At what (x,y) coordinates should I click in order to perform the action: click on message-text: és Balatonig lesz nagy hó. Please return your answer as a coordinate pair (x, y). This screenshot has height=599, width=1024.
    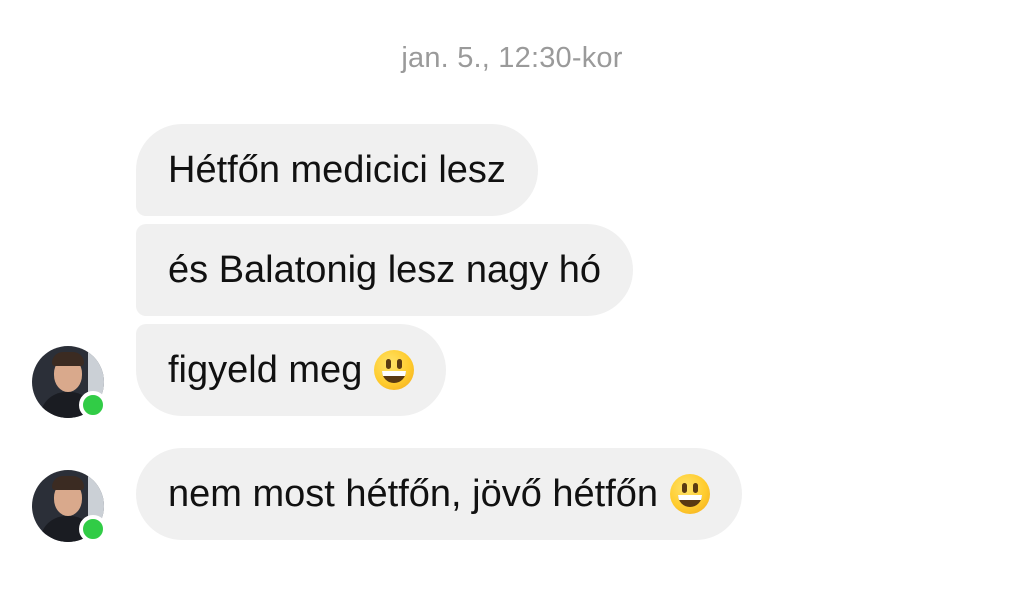
    Looking at the image, I should click on (385, 269).